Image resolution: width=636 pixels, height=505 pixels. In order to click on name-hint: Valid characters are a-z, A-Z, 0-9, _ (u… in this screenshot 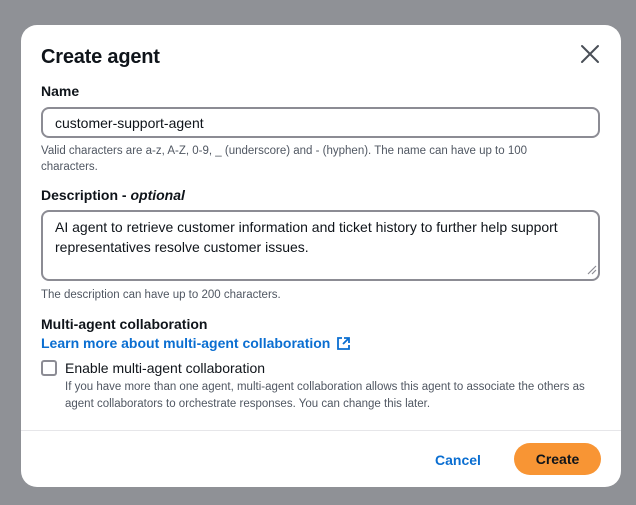, I will do `click(284, 159)`.